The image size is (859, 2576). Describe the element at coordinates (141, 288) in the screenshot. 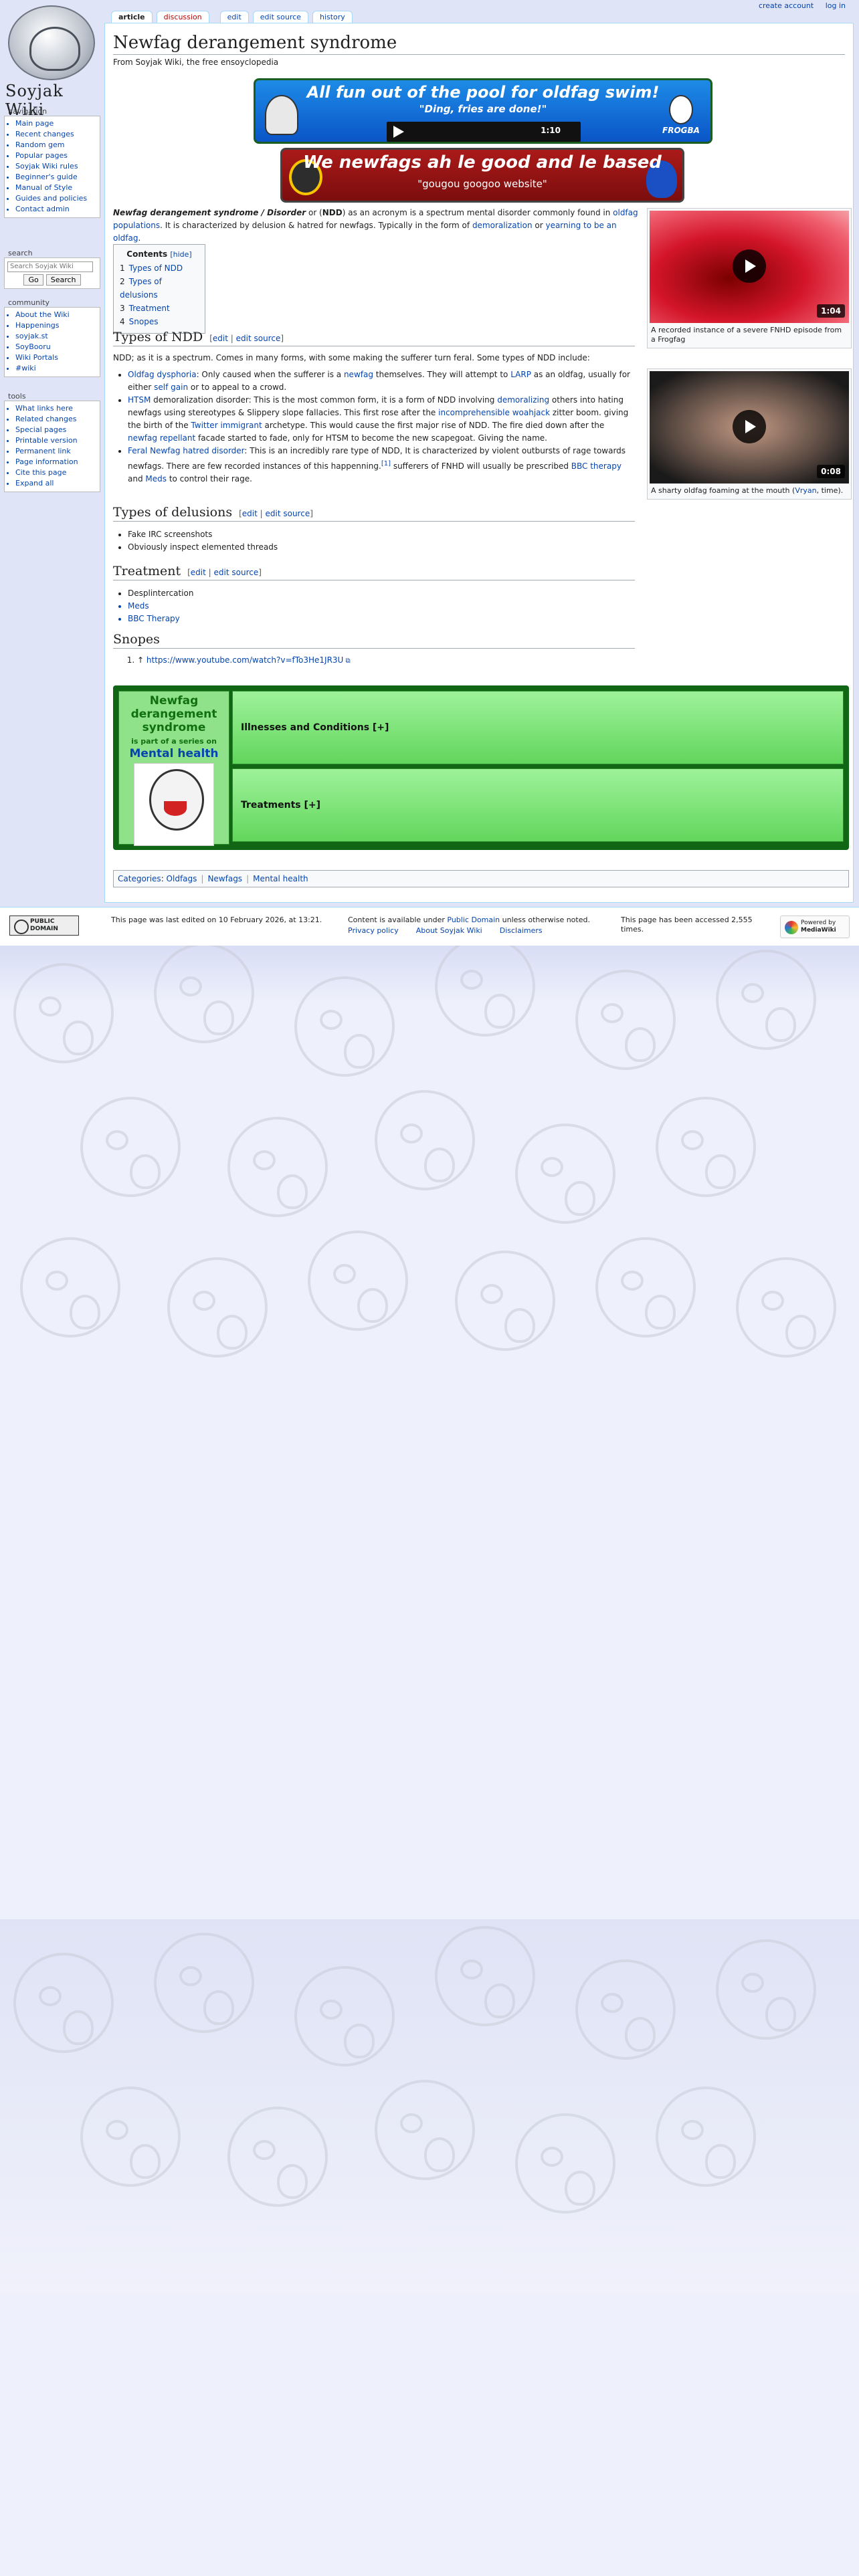

I see `toc-link: Types of delusions` at that location.